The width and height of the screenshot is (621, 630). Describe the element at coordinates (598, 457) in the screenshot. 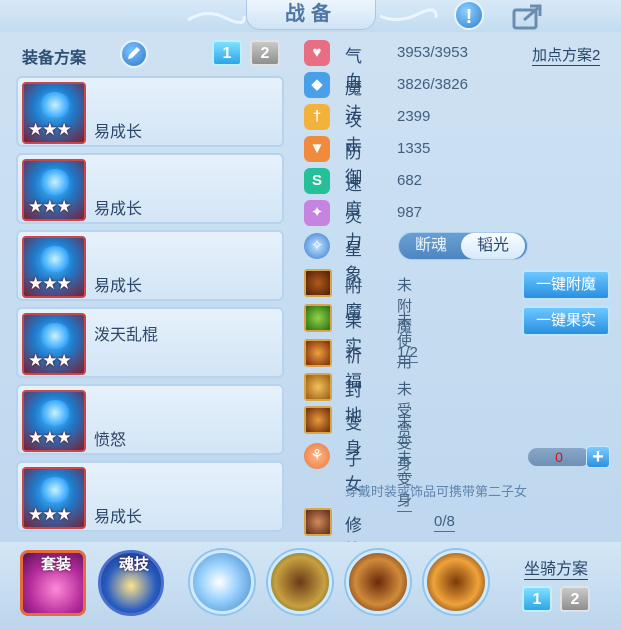

I see `plus-icon: +` at that location.